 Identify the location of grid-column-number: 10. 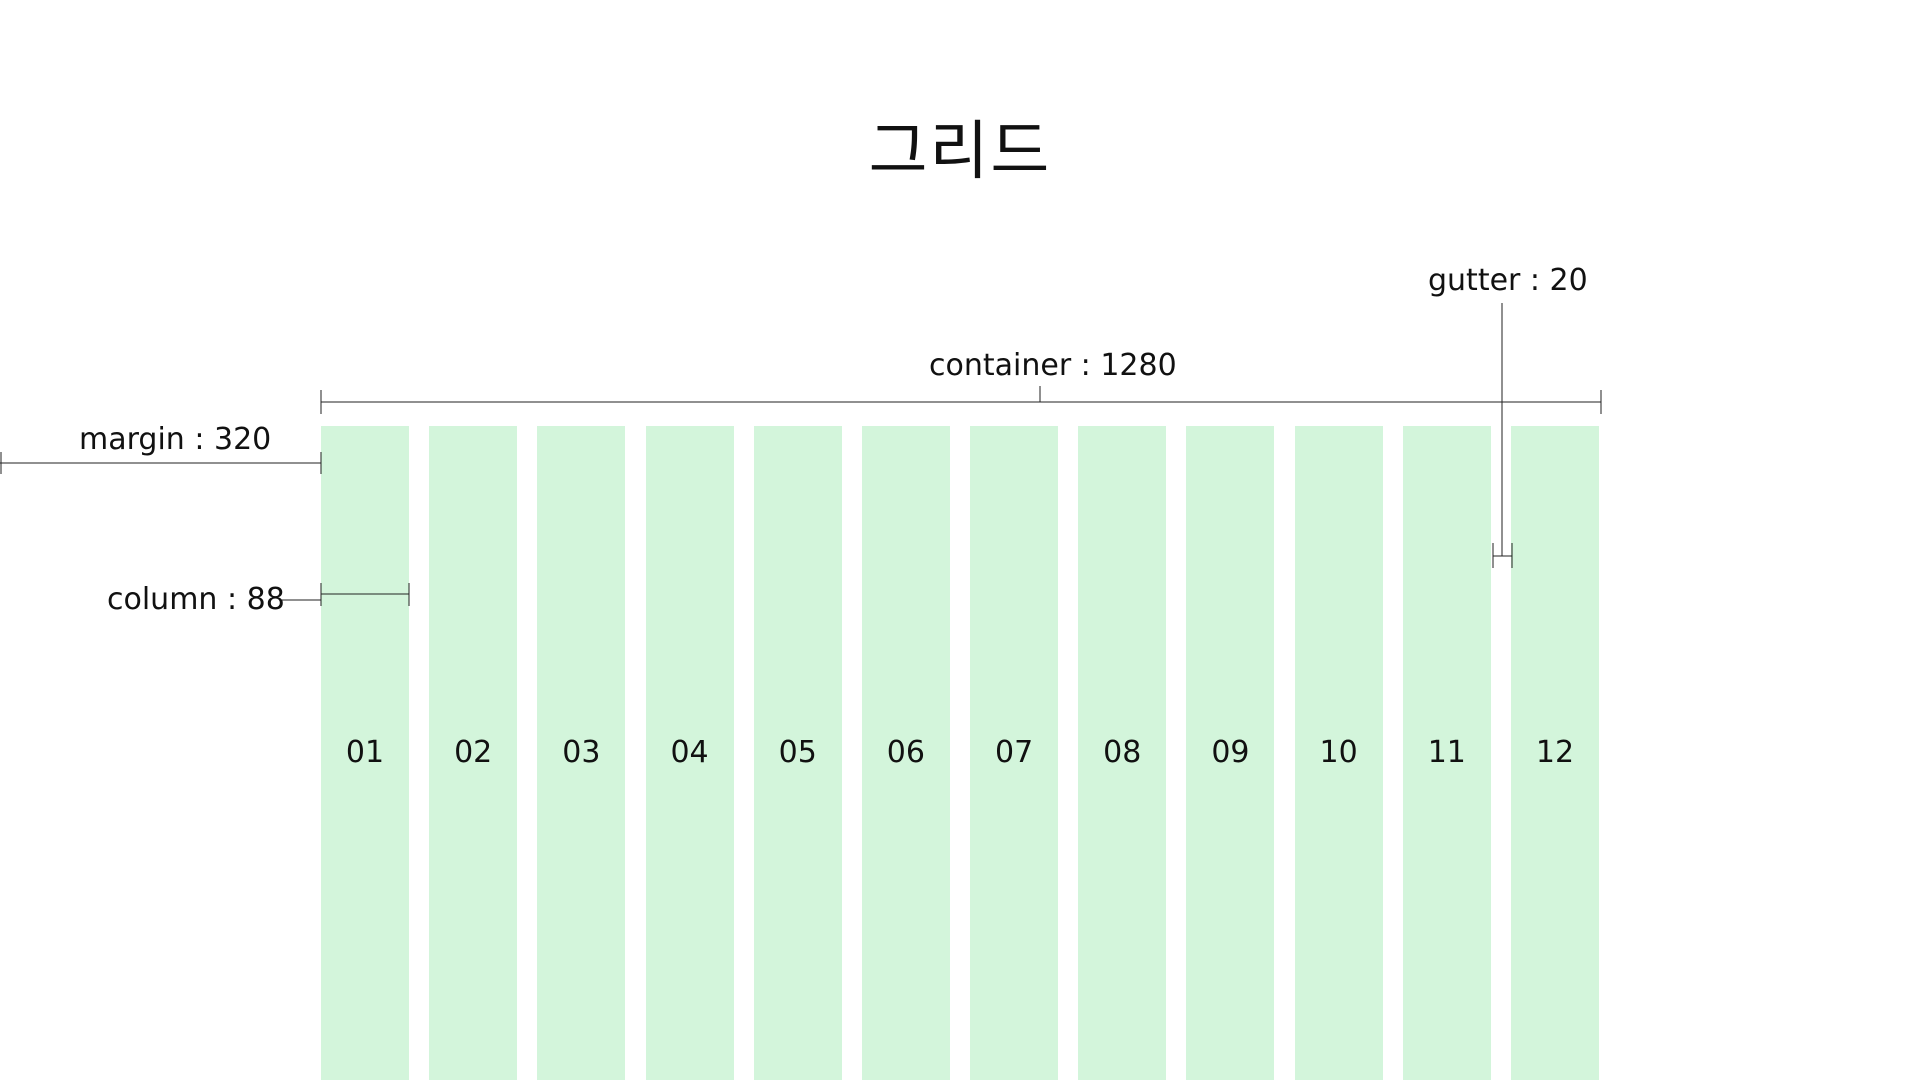
(1338, 752).